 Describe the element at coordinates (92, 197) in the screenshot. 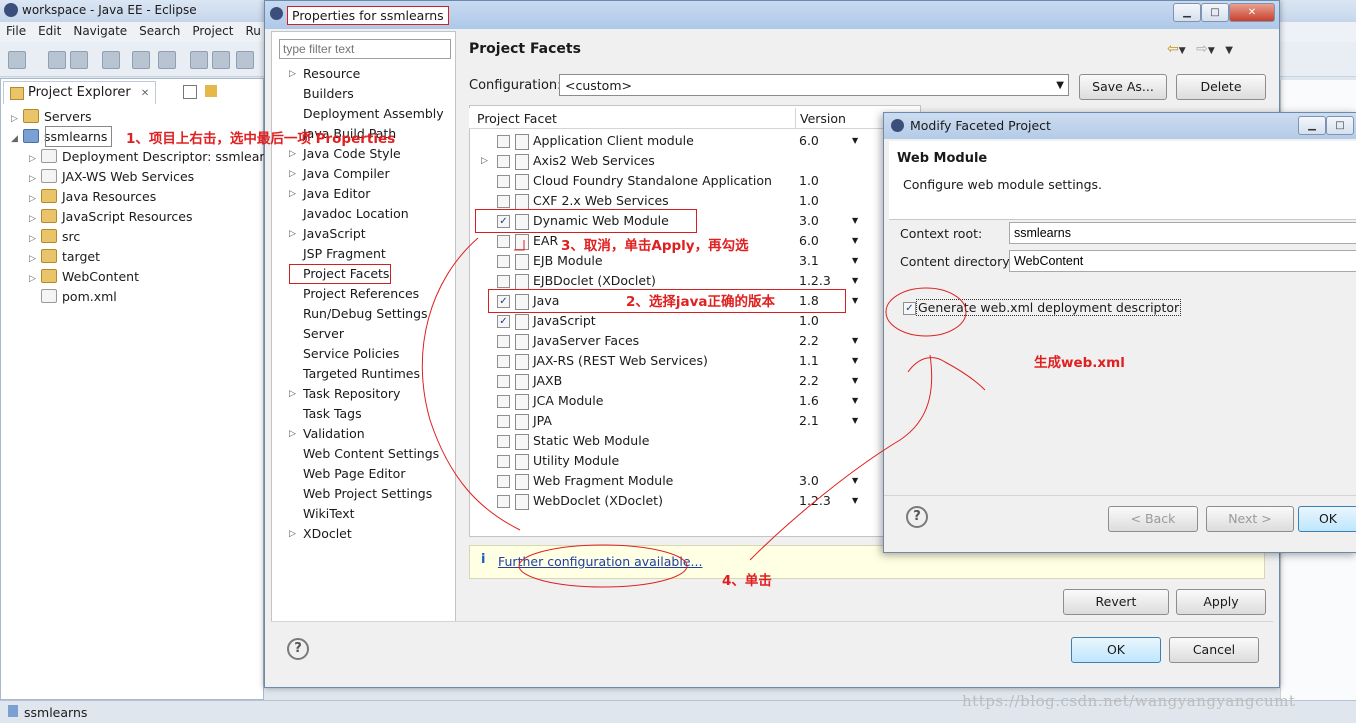

I see `tree-item: ▷ Java Resources` at that location.